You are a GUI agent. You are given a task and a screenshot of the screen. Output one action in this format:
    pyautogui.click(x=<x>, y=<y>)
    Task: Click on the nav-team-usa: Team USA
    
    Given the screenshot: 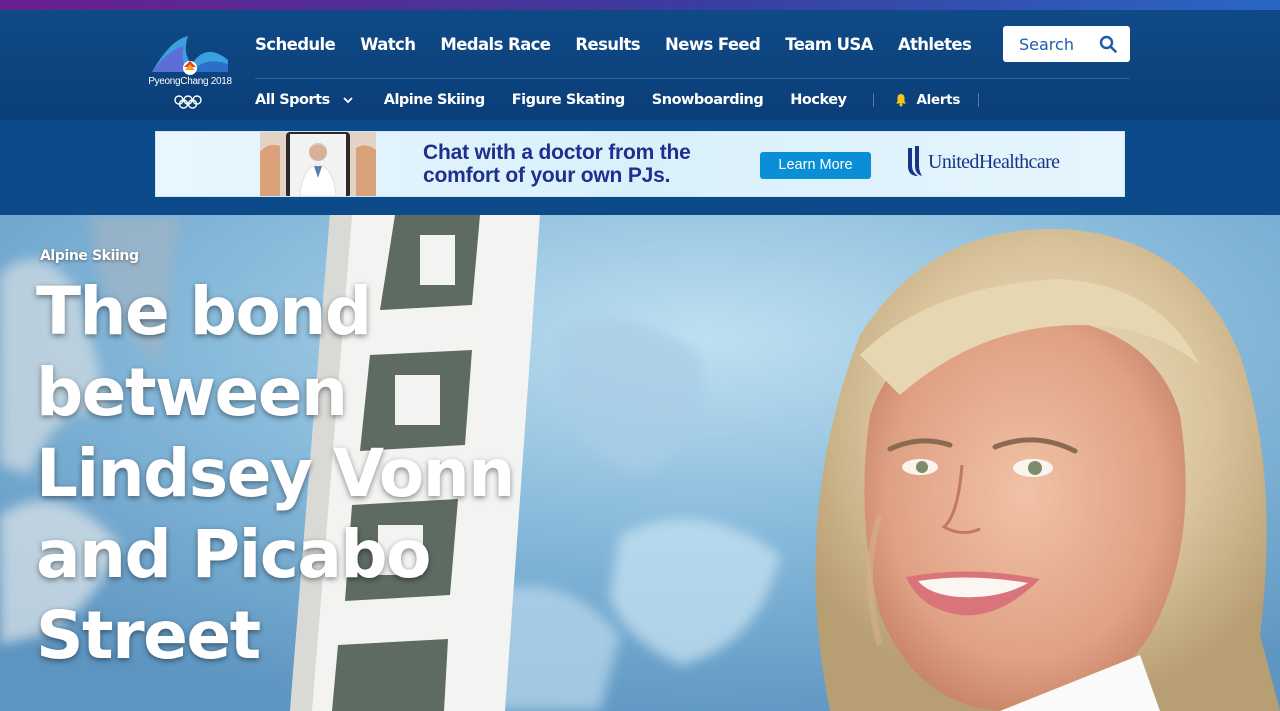 What is the action you would take?
    pyautogui.click(x=829, y=46)
    